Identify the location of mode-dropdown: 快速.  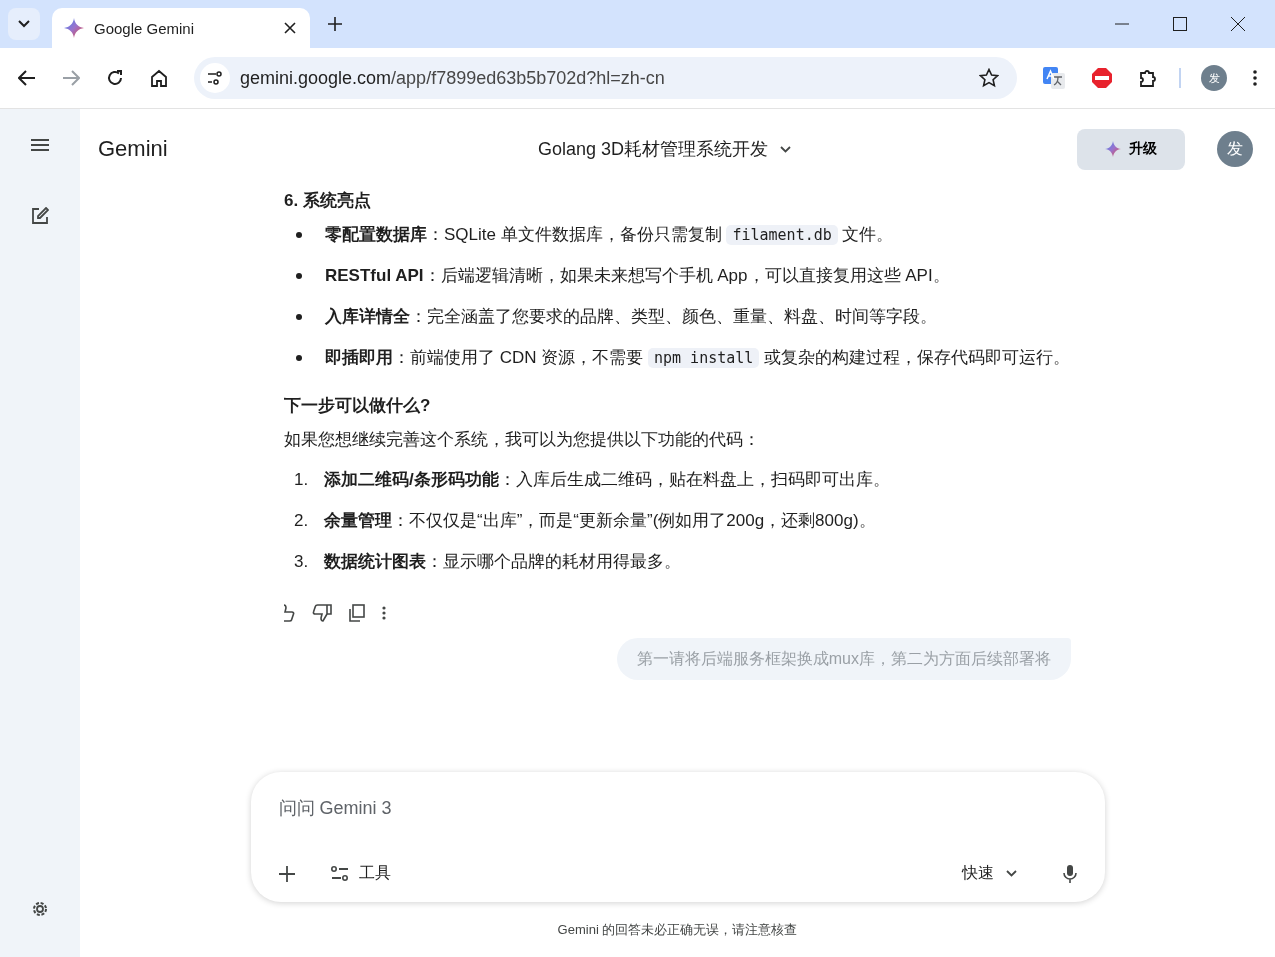
(989, 873).